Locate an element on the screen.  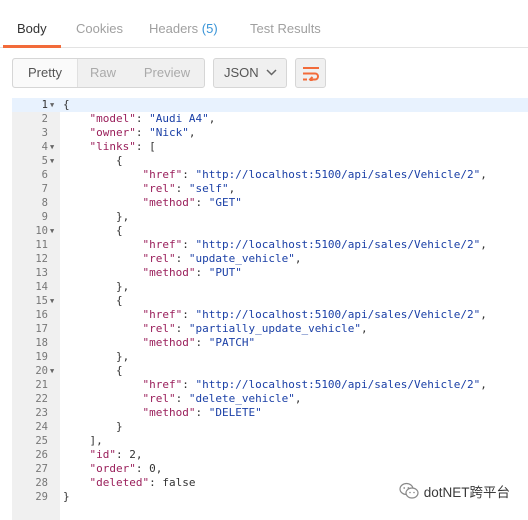
line-number: 18 is located at coordinates (41, 343).